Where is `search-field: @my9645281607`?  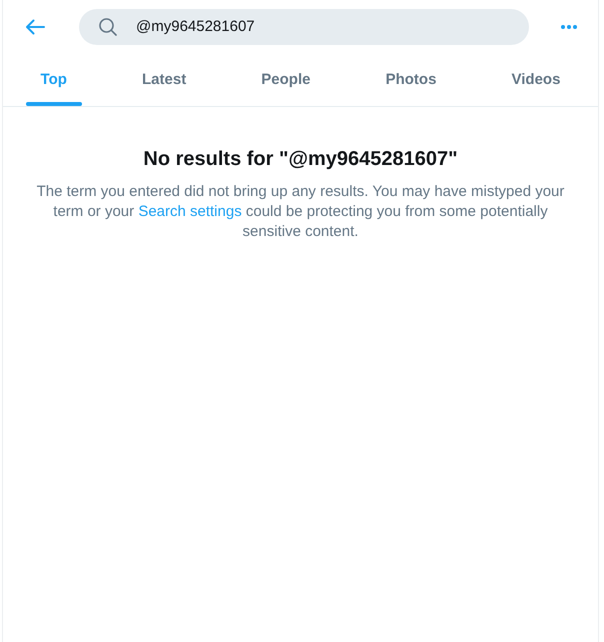
search-field: @my9645281607 is located at coordinates (304, 26).